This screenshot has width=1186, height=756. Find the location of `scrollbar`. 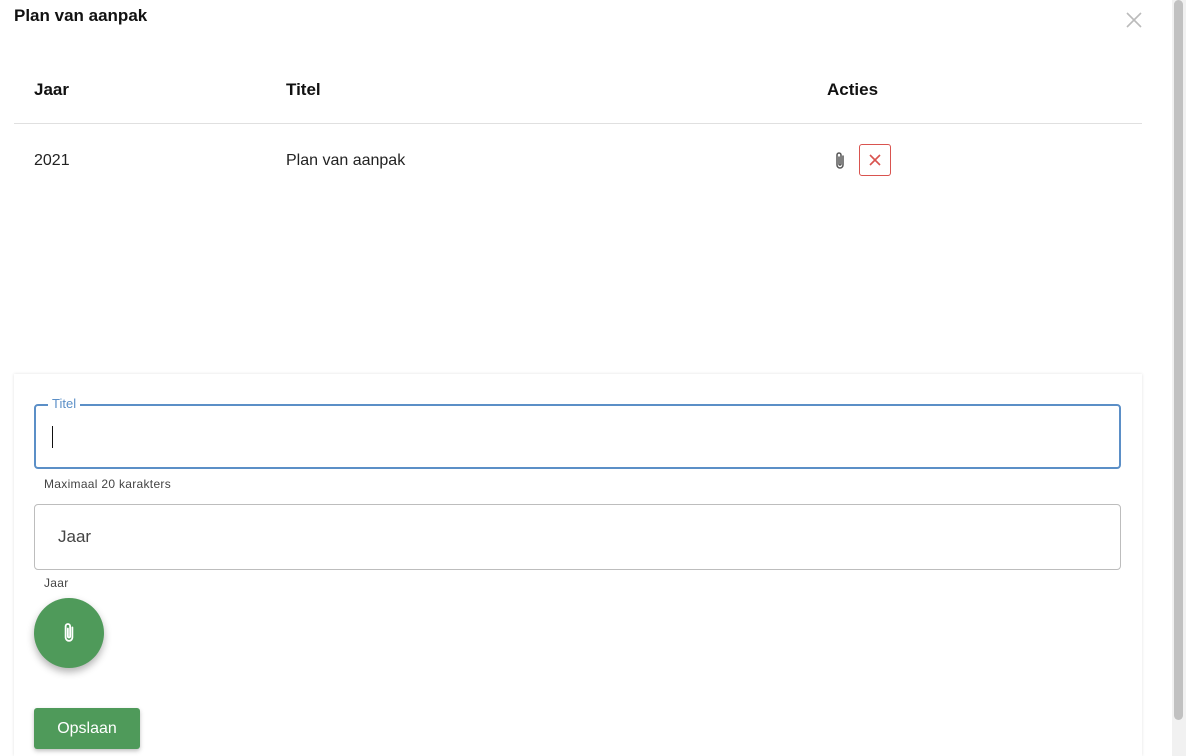

scrollbar is located at coordinates (1179, 378).